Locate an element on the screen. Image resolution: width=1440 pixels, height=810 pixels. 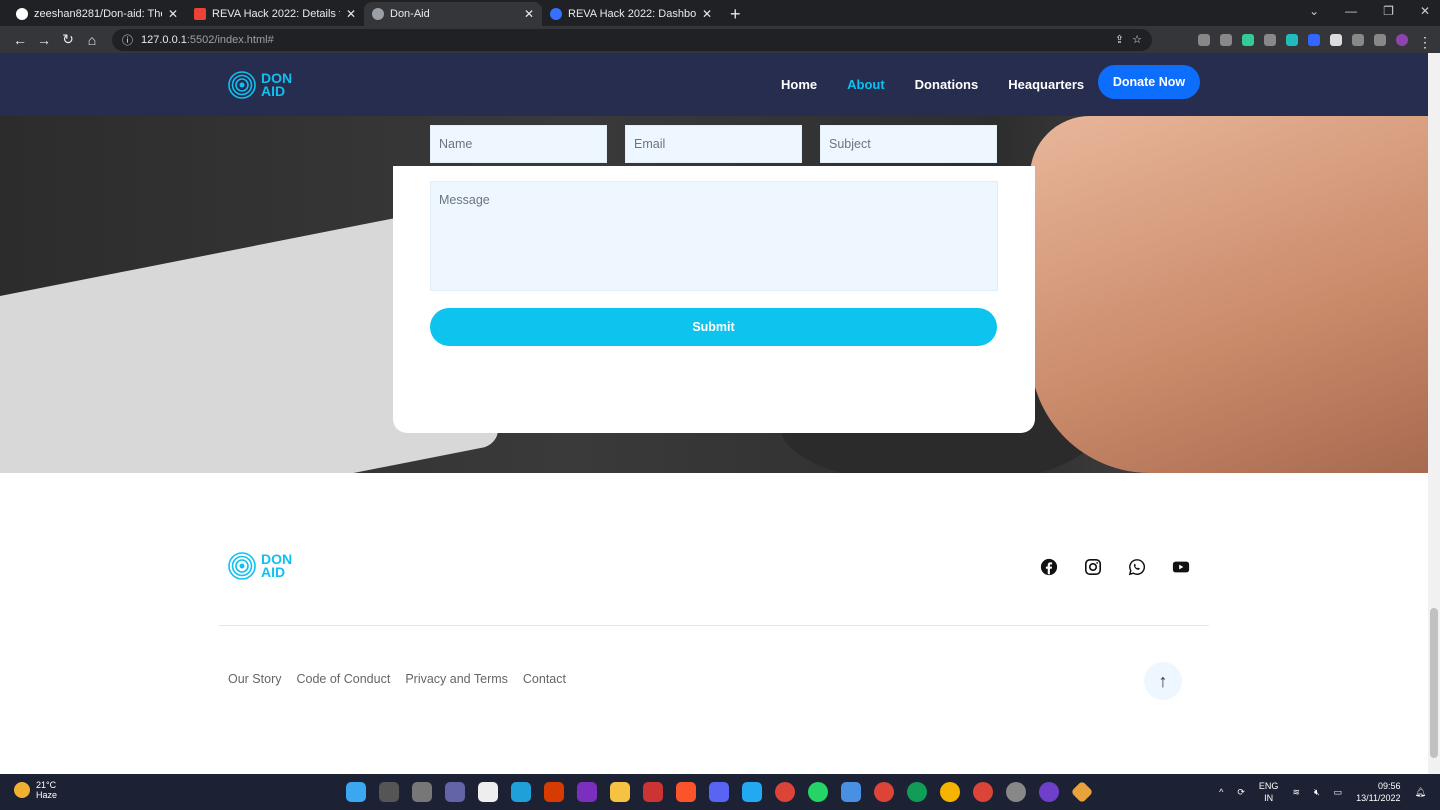
page-scrollbar is located at coordinates (1434, 413).